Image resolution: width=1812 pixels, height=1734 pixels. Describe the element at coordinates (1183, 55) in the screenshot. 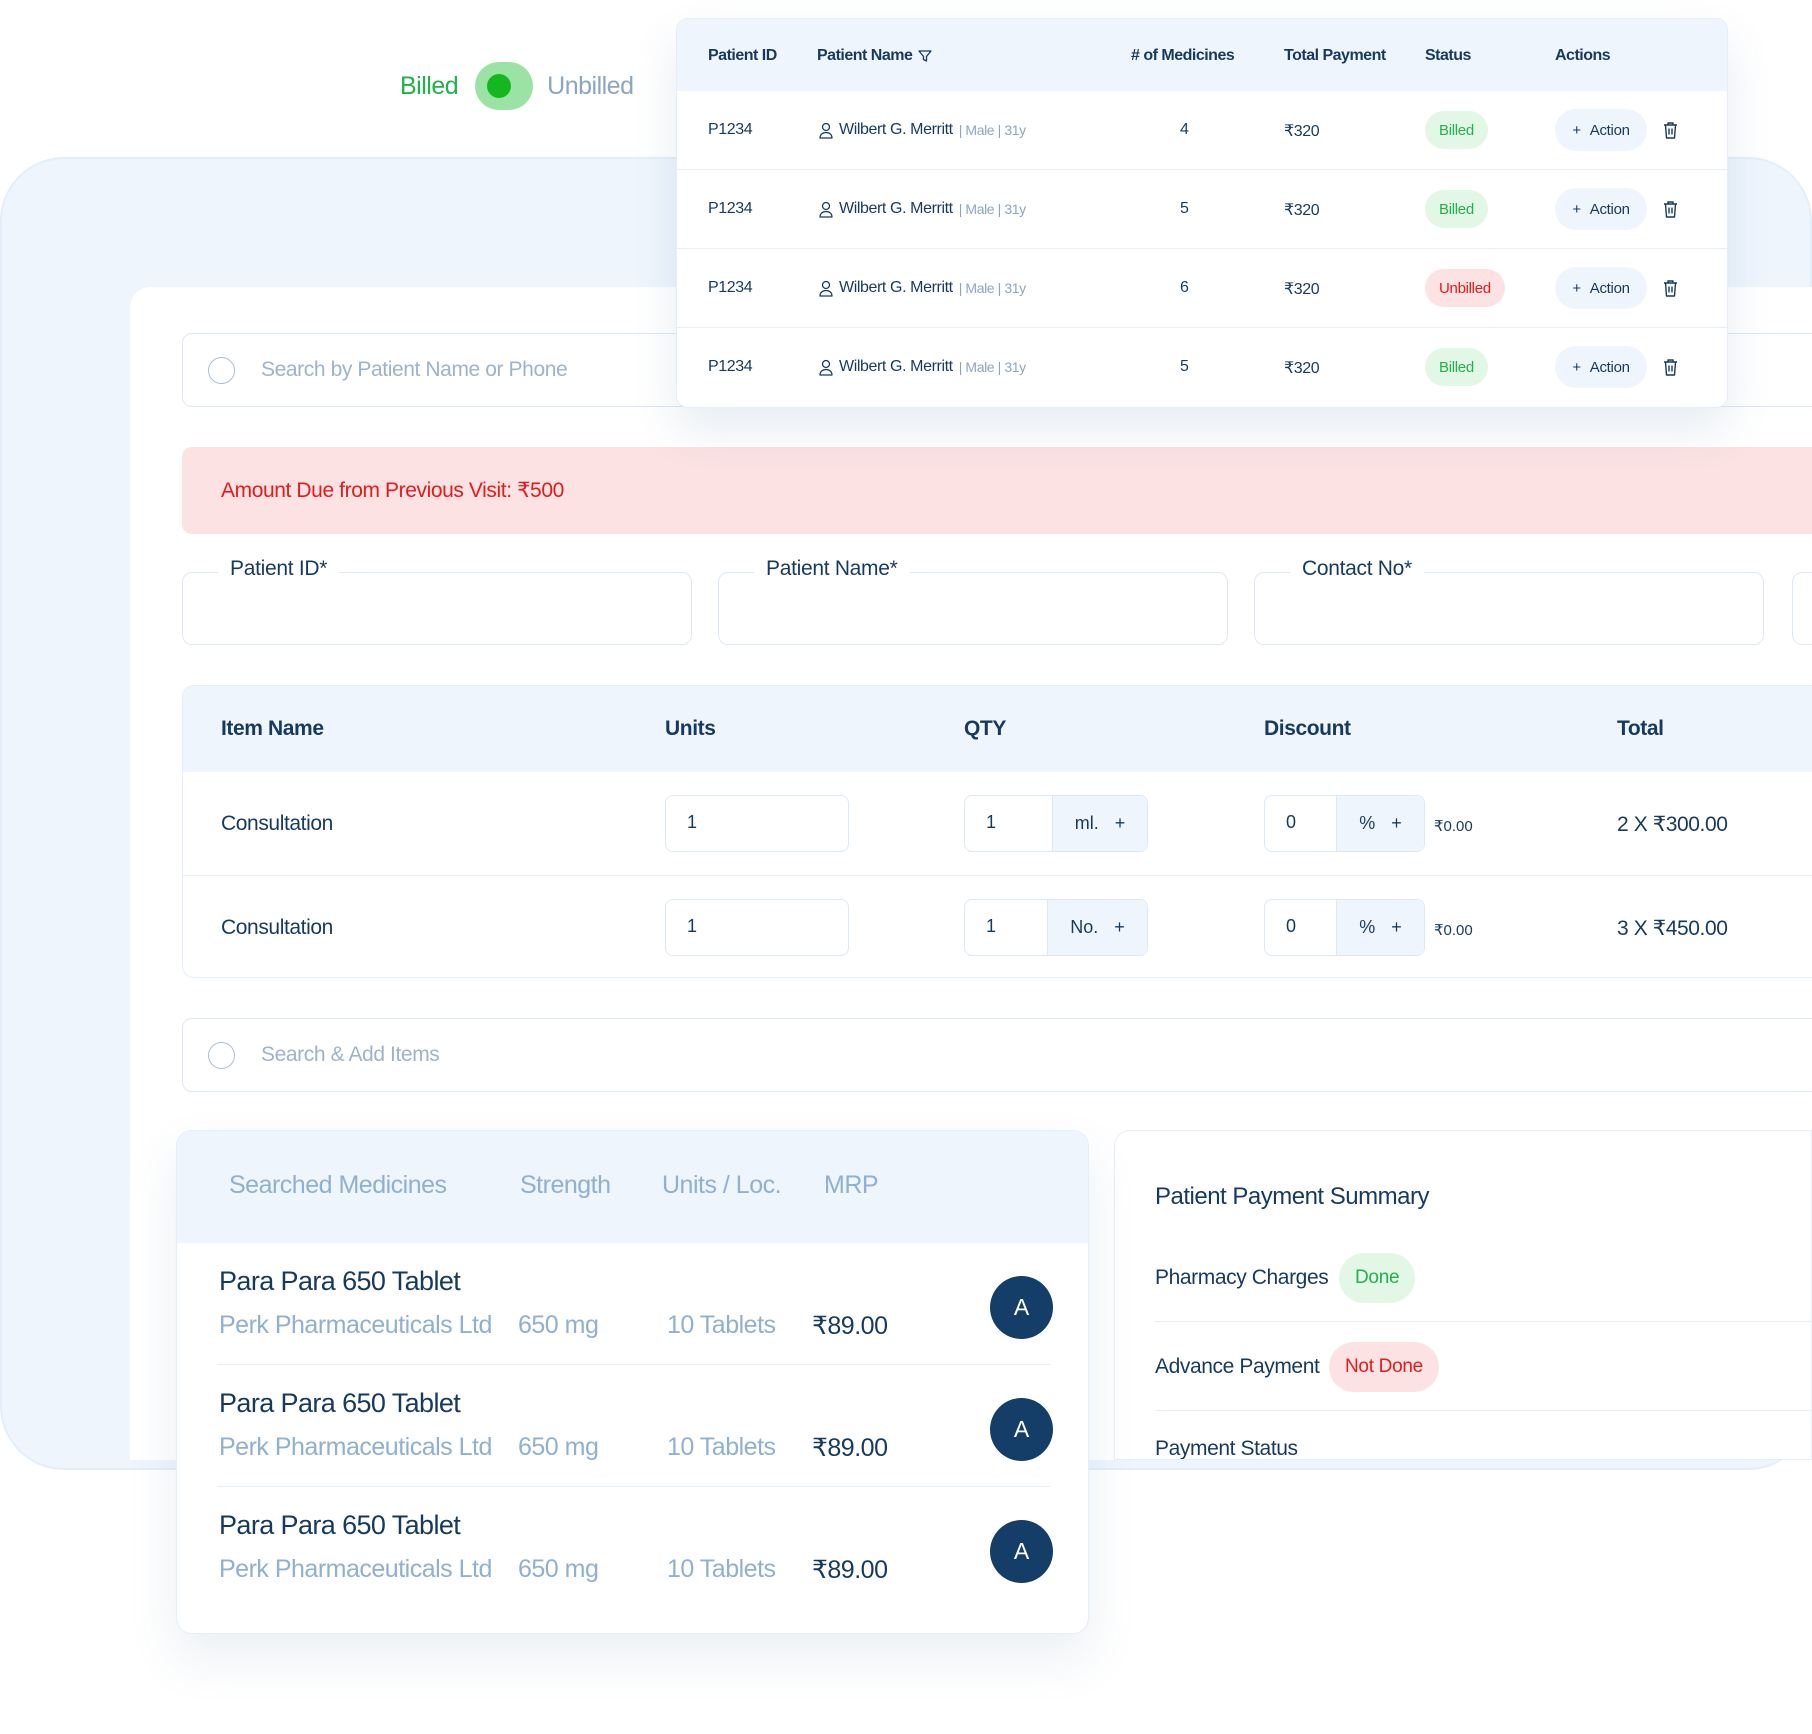

I see `header-medicines-count: # of Medicines` at that location.